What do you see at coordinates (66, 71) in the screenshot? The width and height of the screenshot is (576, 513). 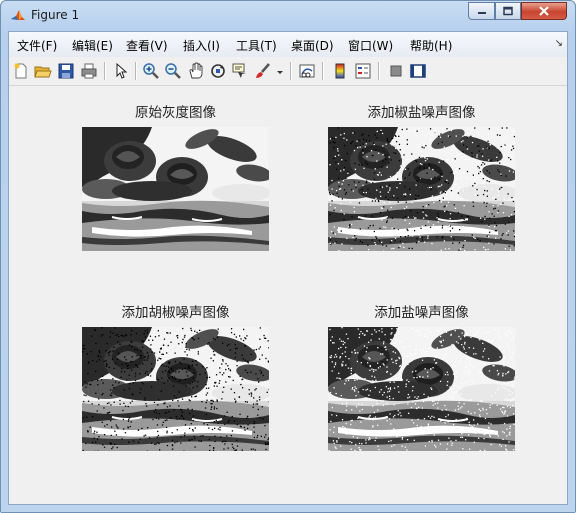 I see `save-icon` at bounding box center [66, 71].